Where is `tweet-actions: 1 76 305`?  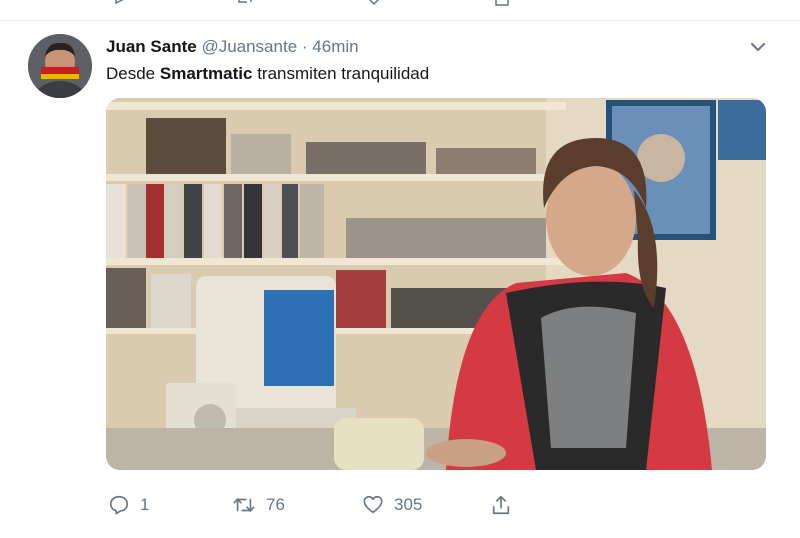
tweet-actions: 1 76 305 is located at coordinates (436, 505).